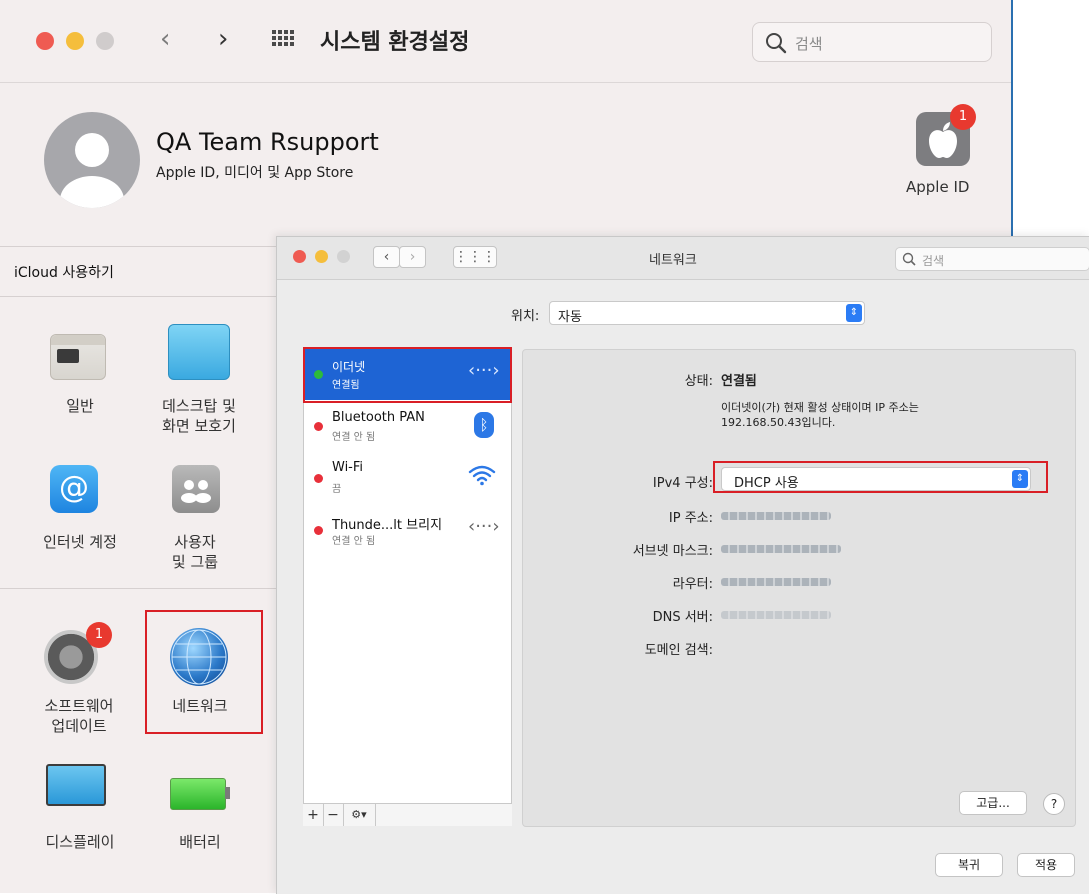  What do you see at coordinates (227, 793) in the screenshot?
I see `battery-tip` at bounding box center [227, 793].